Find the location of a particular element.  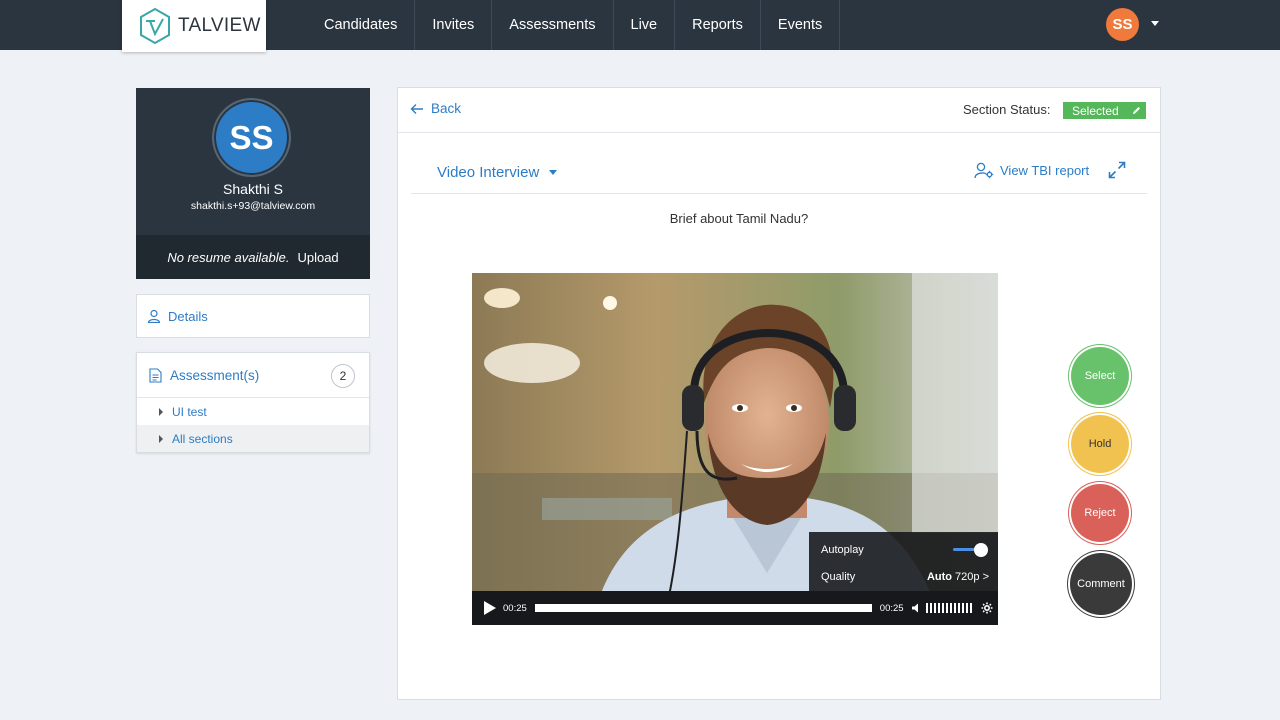

talview-logo: TALVIEW is located at coordinates (194, 26).